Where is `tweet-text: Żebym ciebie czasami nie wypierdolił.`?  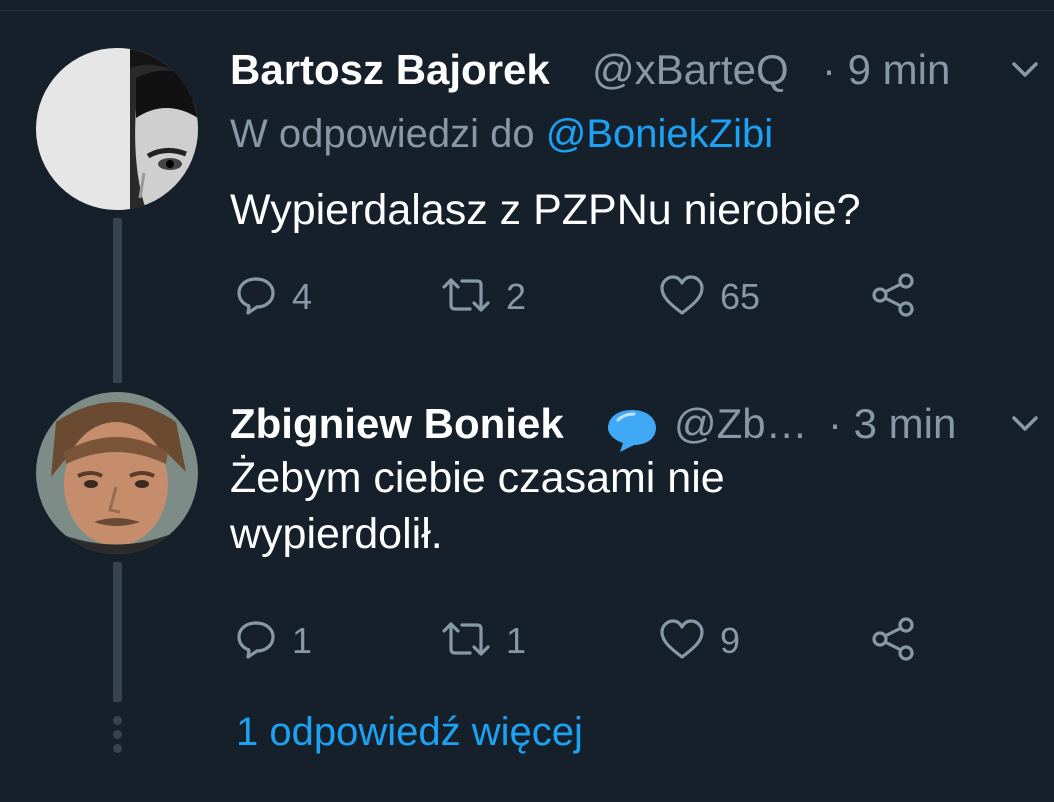 tweet-text: Żebym ciebie czasami nie wypierdolił. is located at coordinates (580, 506).